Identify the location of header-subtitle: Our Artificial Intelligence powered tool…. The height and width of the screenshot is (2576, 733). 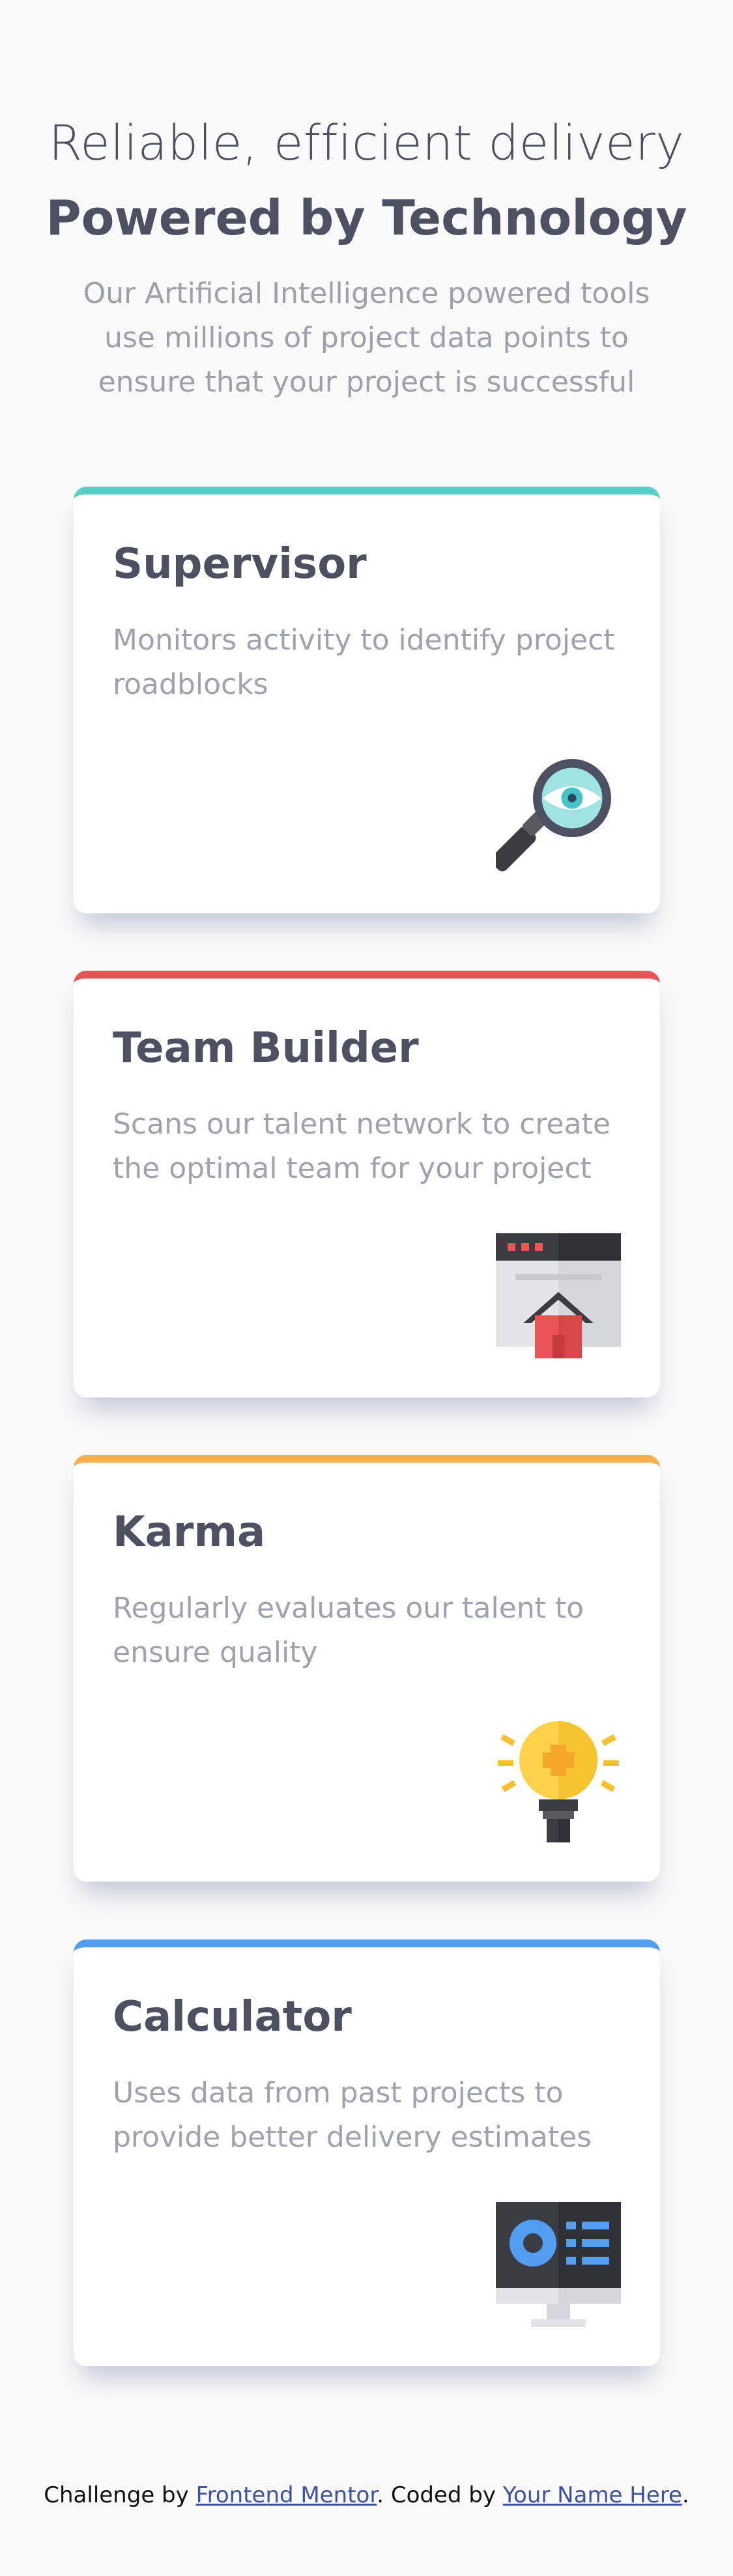
(366, 337).